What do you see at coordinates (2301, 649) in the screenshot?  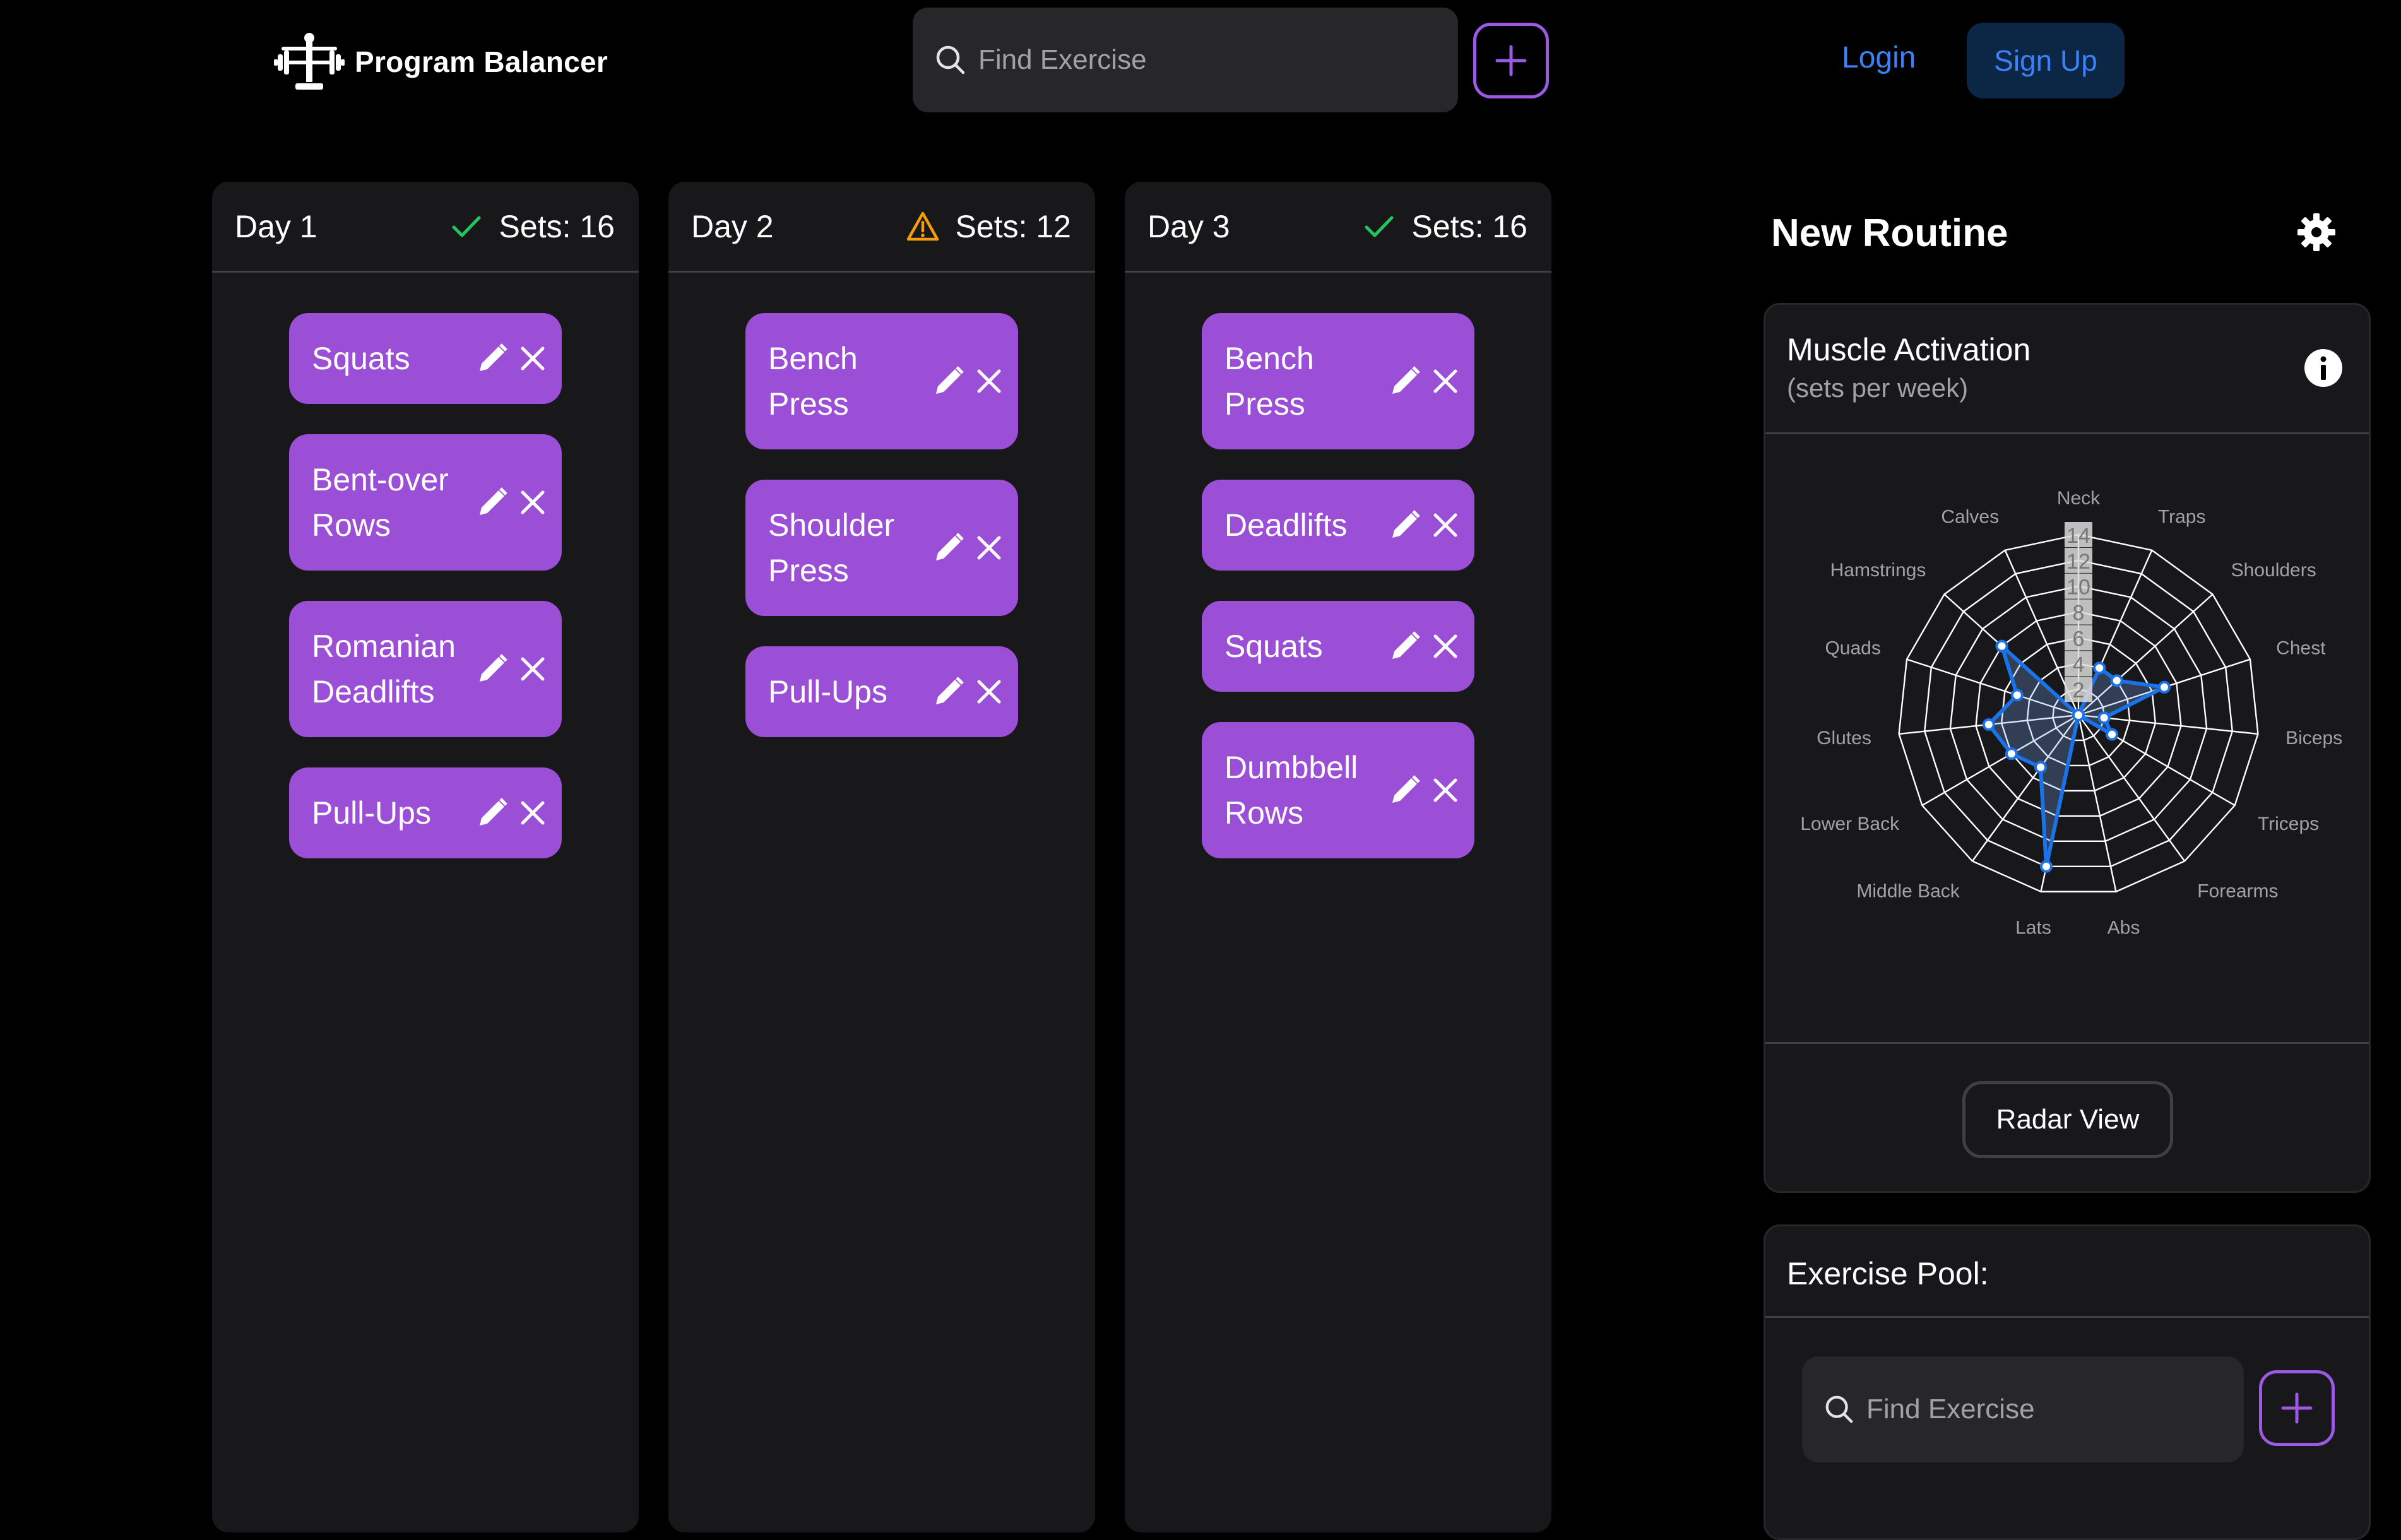 I see `radar-category-label: Chest` at bounding box center [2301, 649].